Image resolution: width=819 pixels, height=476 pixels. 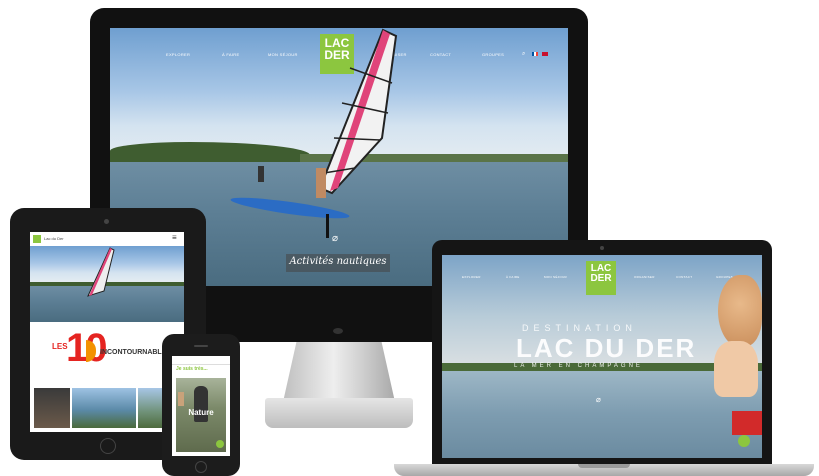 What do you see at coordinates (201, 412) in the screenshot?
I see `nature-label: Nature` at bounding box center [201, 412].